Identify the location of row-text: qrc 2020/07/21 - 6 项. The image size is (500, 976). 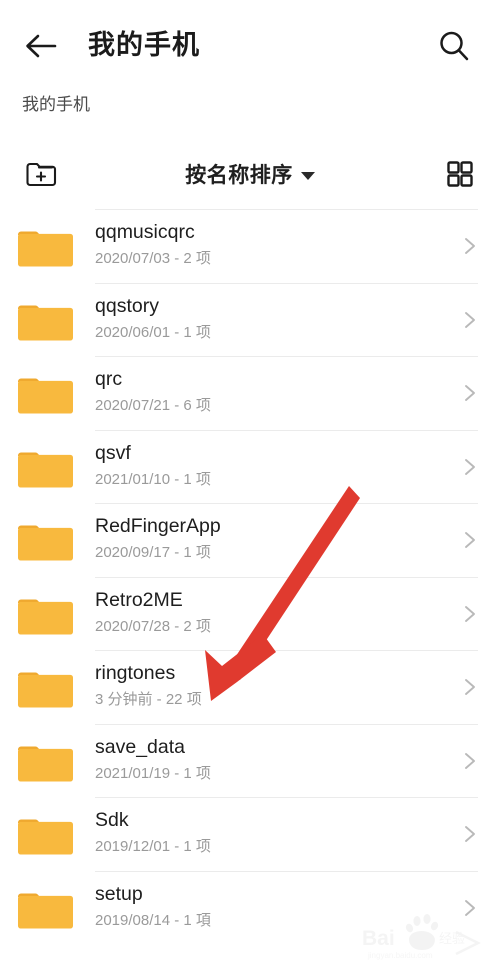
(267, 391).